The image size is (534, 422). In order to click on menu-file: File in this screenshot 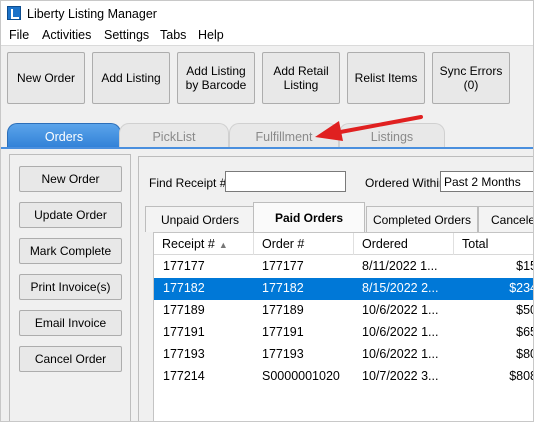, I will do `click(19, 35)`.